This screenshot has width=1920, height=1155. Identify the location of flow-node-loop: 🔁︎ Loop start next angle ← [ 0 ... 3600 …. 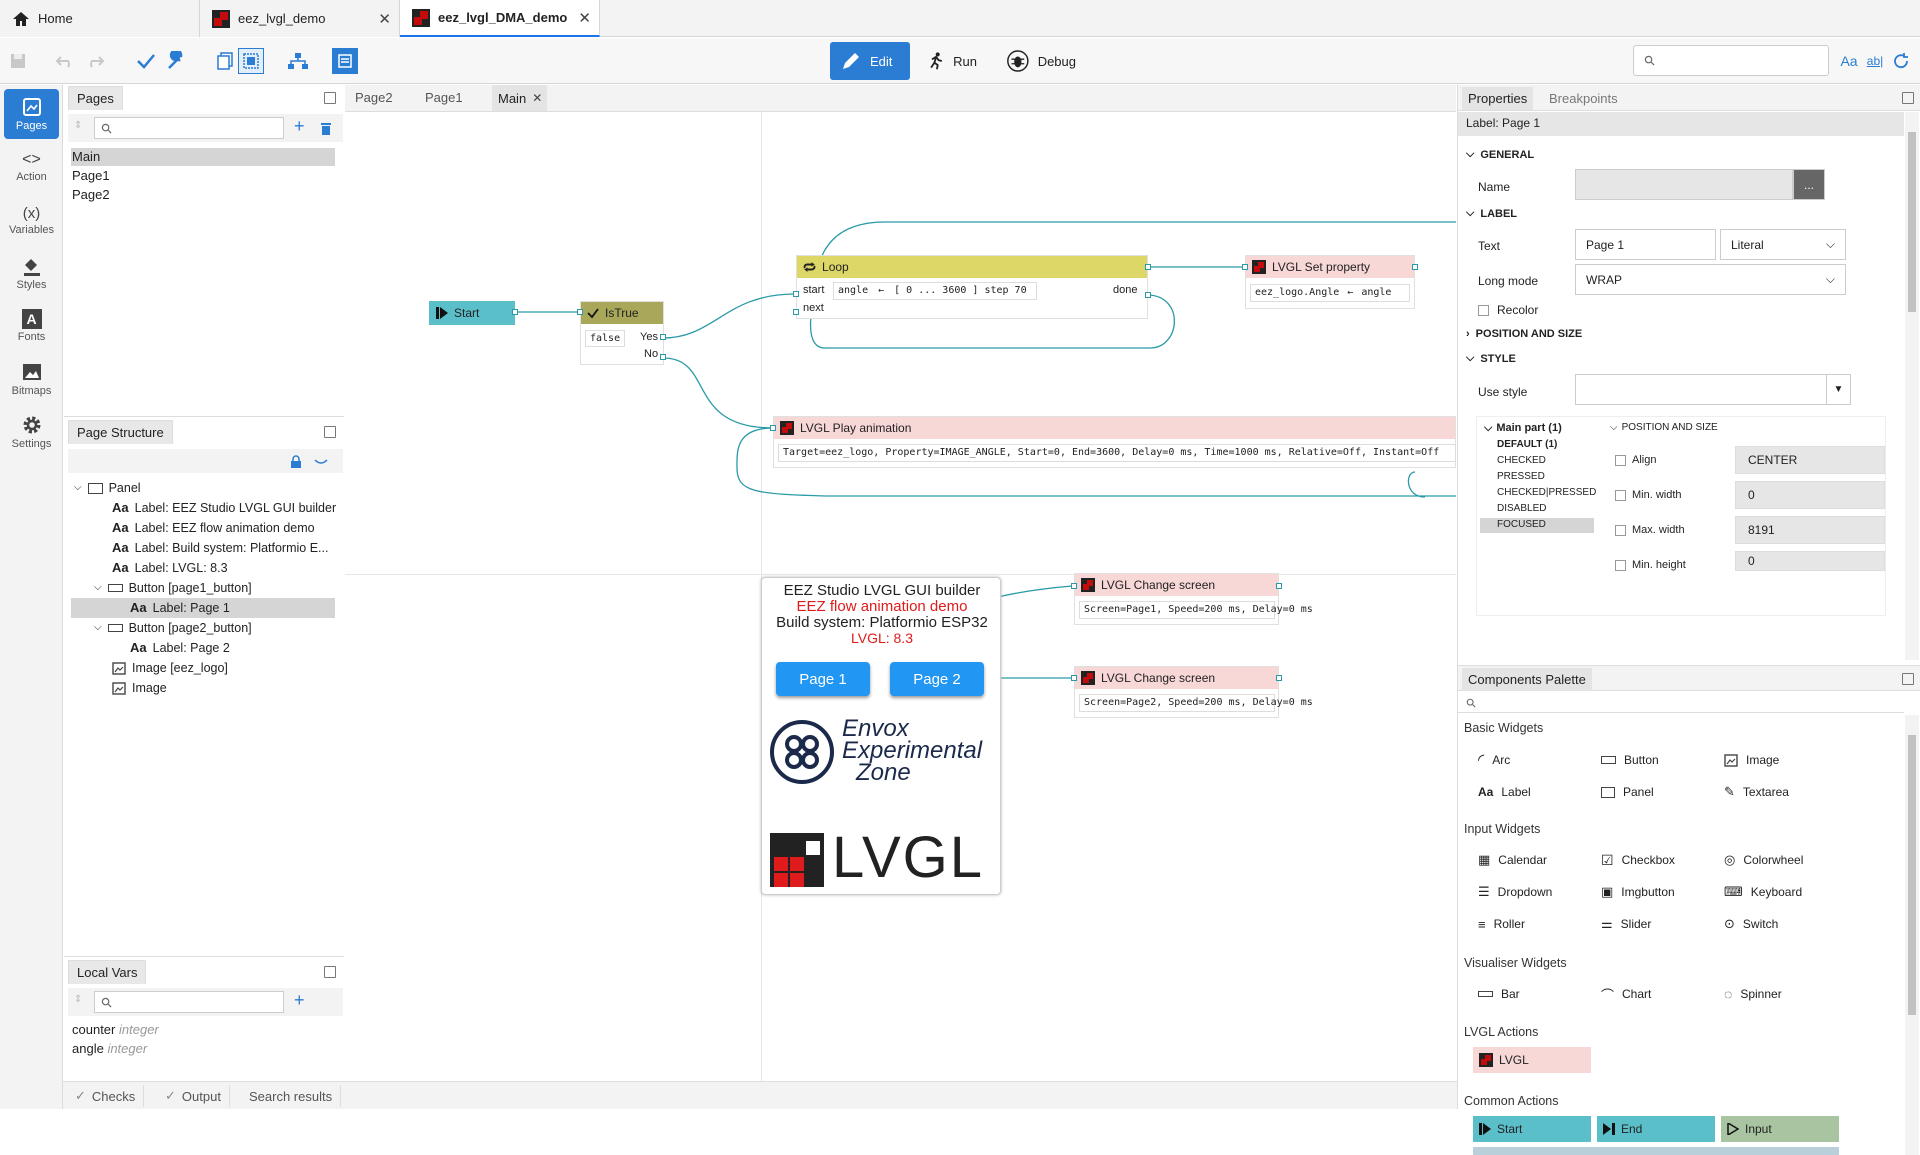
(972, 287).